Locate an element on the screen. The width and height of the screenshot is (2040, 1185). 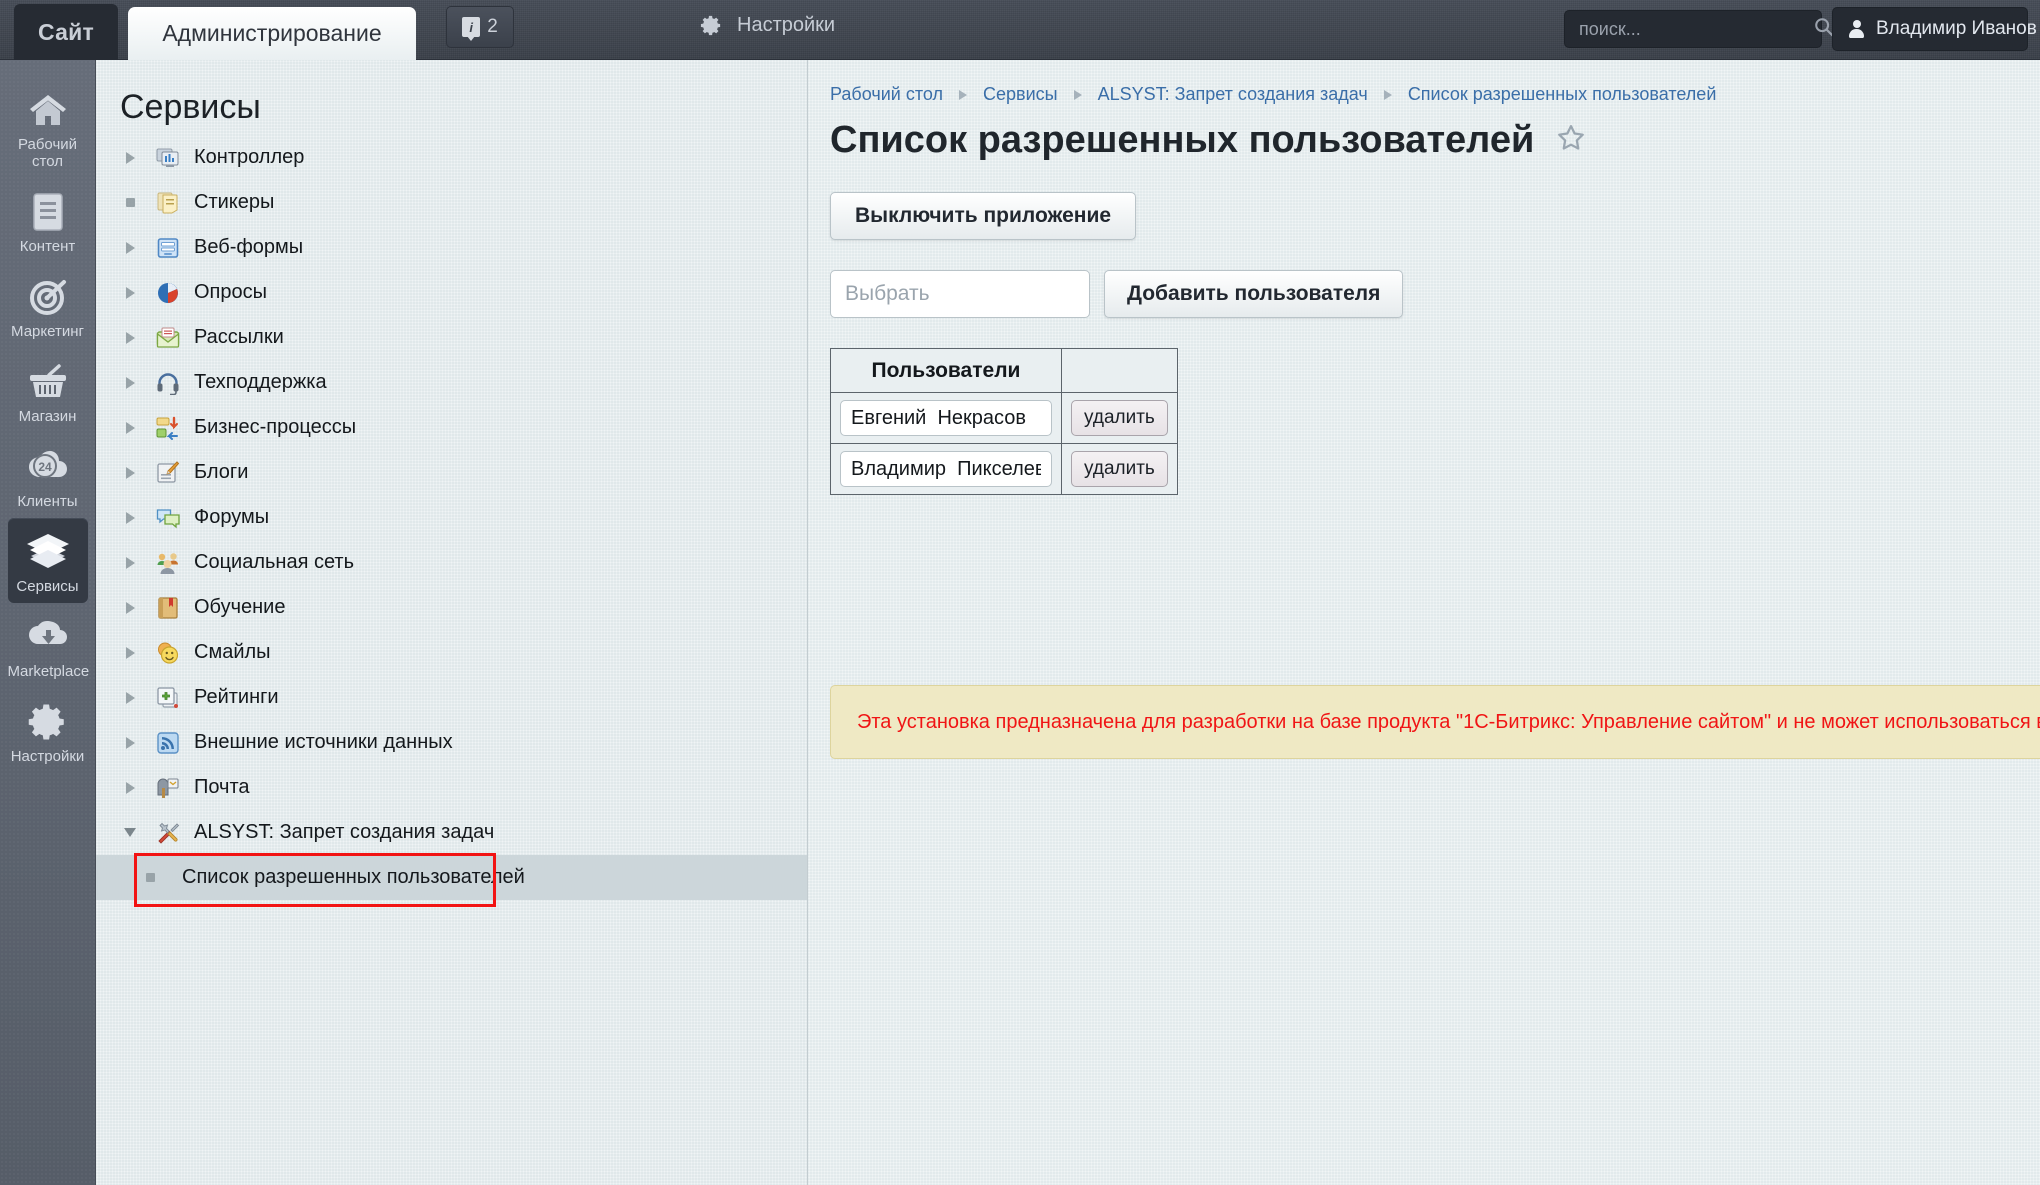
headset-icon is located at coordinates (168, 383).